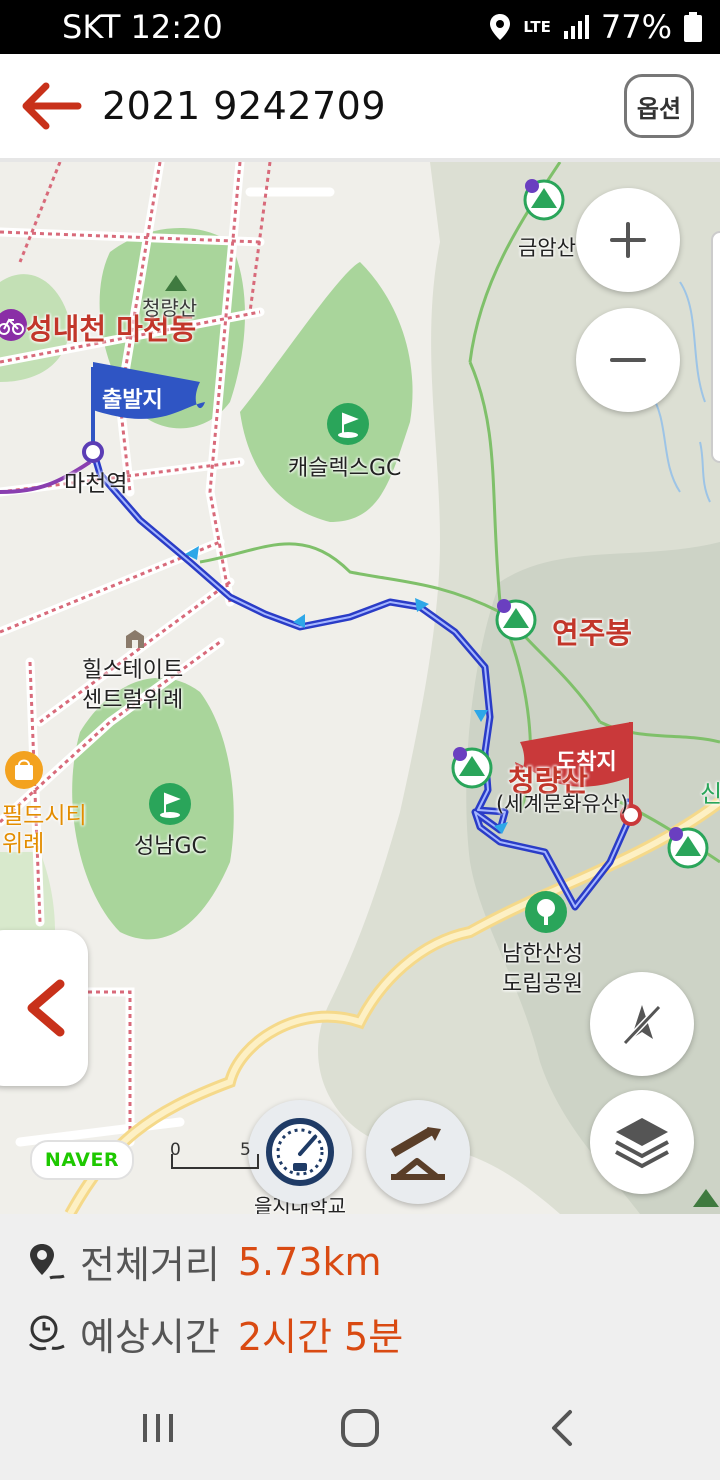 The image size is (720, 1480). I want to click on map-label-cheong-partial: 청량산, so click(170, 308).